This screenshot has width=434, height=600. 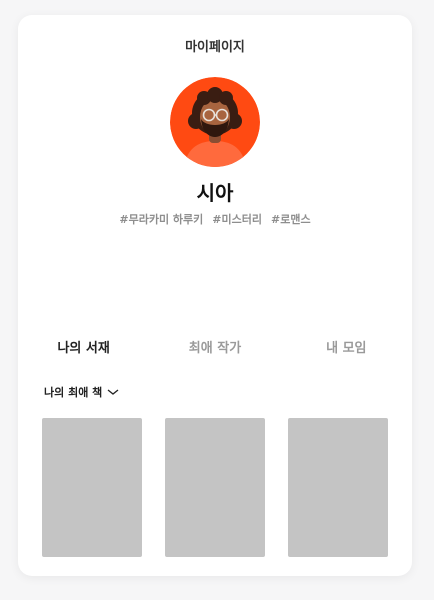 I want to click on tab-my-library: 나의 서재, so click(x=83, y=346).